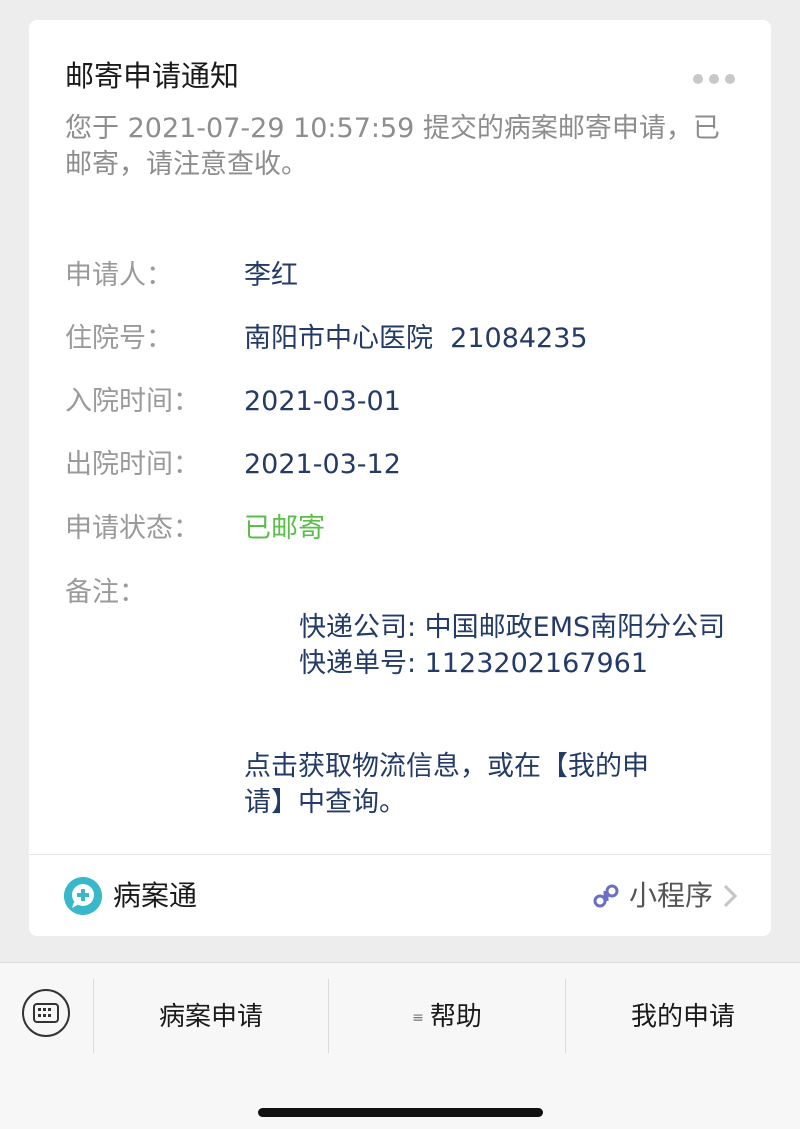  I want to click on logistics-link: 点击获取物流信息，或在【我的申请】中查询。, so click(464, 785).